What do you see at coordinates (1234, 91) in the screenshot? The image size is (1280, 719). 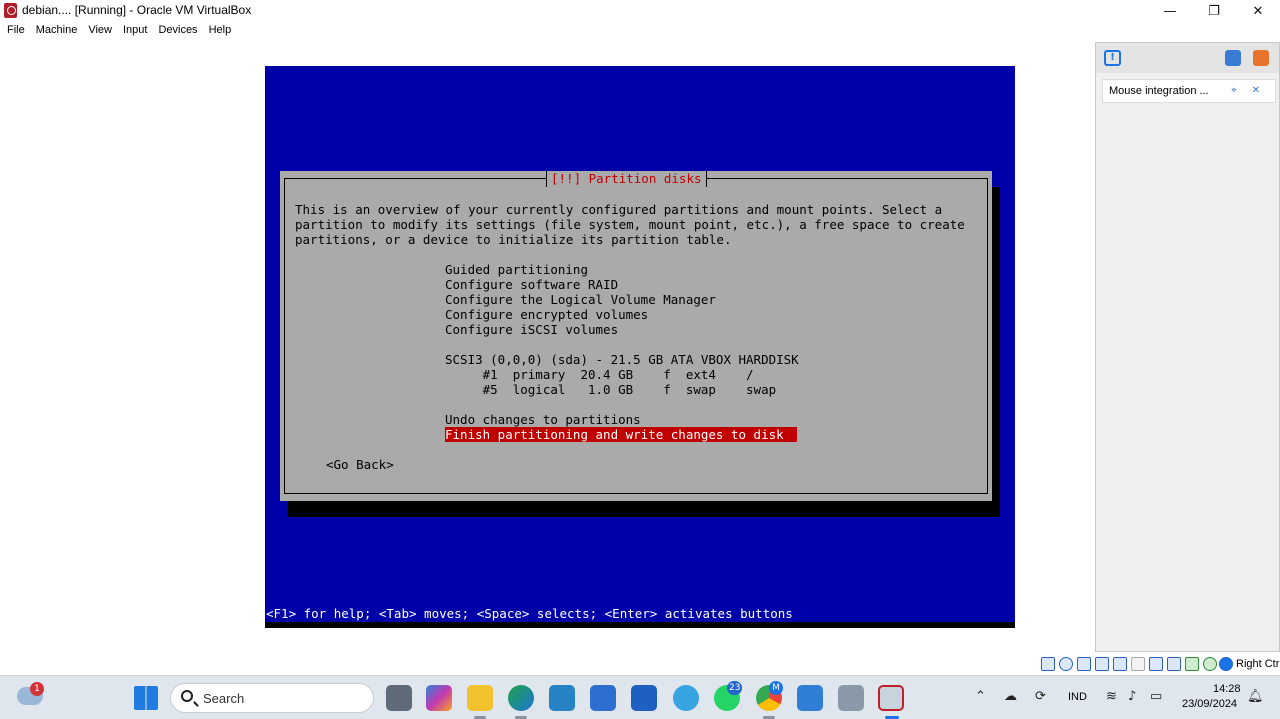 I see `mouse-pointer-icon: ⌖` at bounding box center [1234, 91].